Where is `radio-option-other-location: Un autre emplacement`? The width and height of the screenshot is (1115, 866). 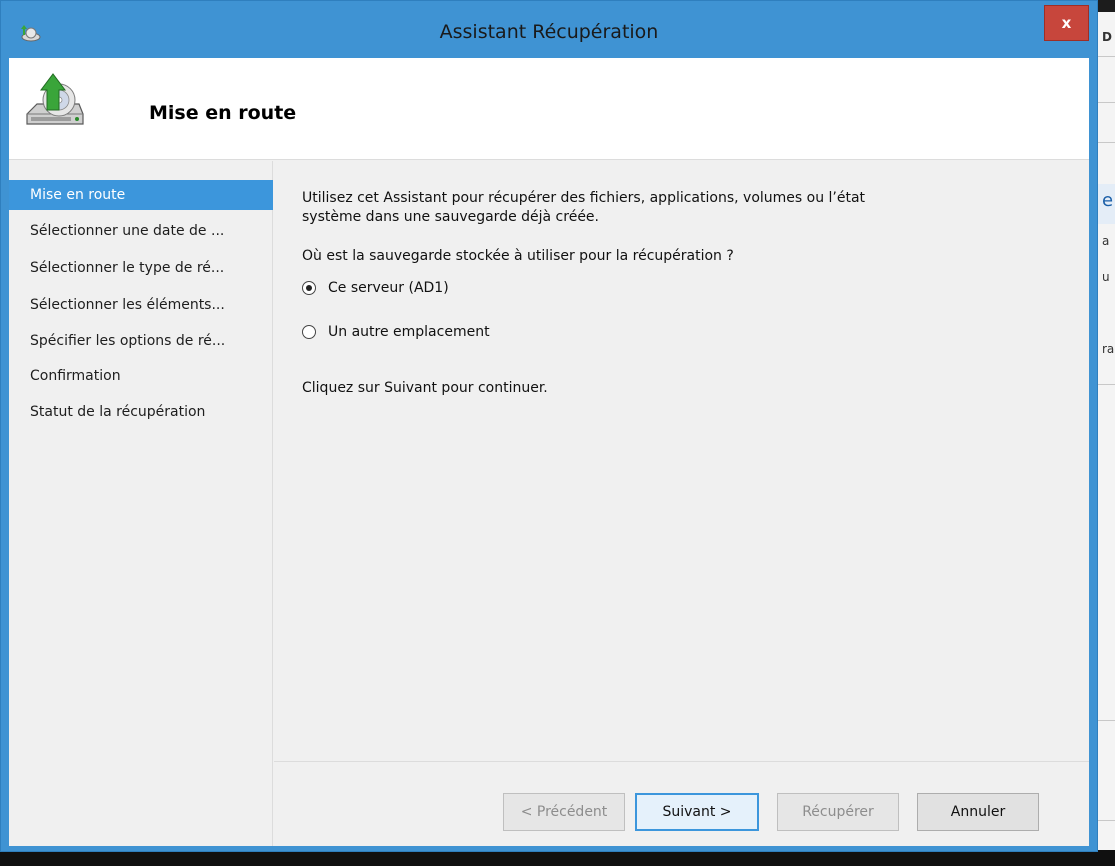 radio-option-other-location: Un autre emplacement is located at coordinates (396, 332).